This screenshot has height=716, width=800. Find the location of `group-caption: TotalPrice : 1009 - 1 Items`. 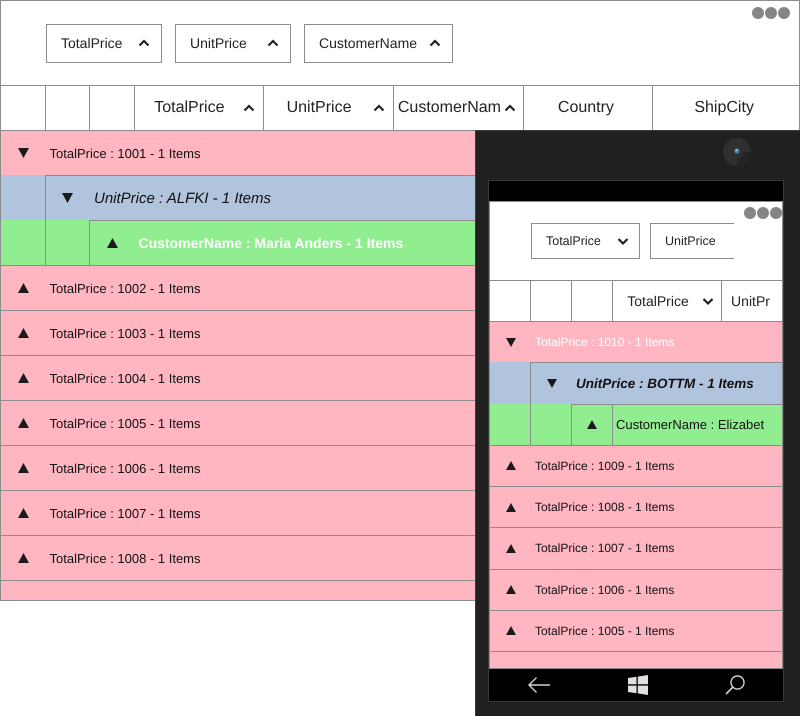

group-caption: TotalPrice : 1009 - 1 Items is located at coordinates (604, 465).